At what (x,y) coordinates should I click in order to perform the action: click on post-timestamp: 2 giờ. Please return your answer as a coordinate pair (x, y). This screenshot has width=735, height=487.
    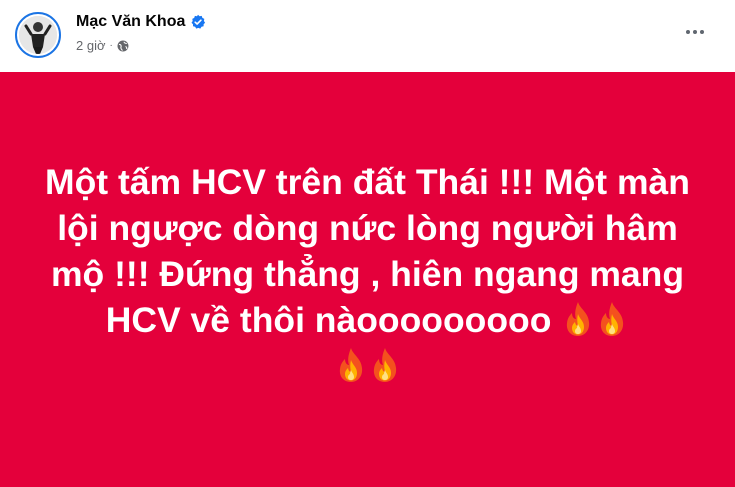
    Looking at the image, I should click on (91, 45).